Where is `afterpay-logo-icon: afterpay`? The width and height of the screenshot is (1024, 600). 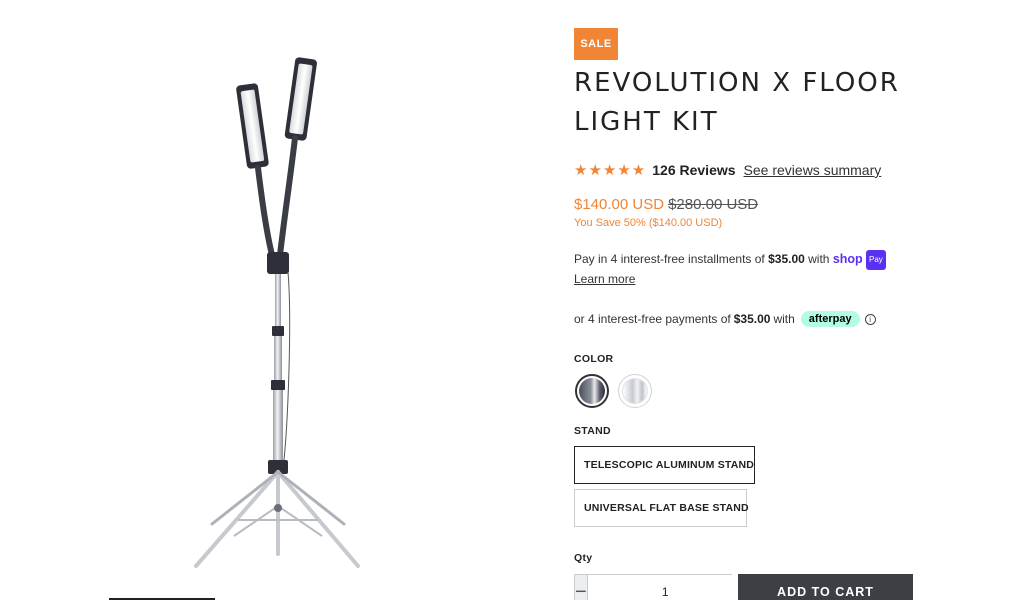
afterpay-logo-icon: afterpay is located at coordinates (830, 319).